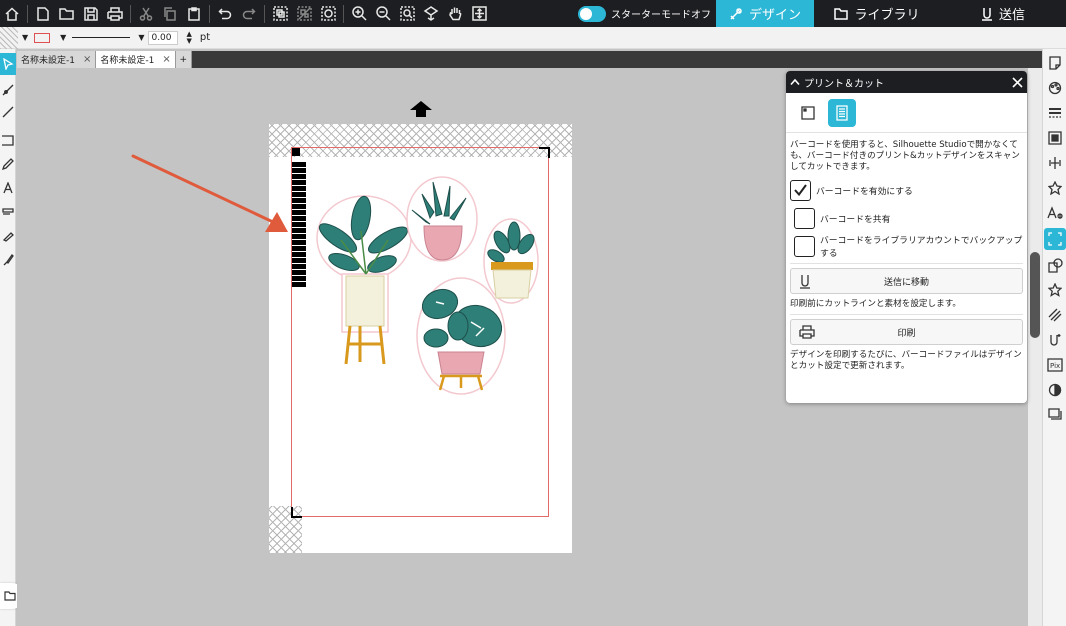  What do you see at coordinates (442, 219) in the screenshot?
I see `plant-sticker-snake` at bounding box center [442, 219].